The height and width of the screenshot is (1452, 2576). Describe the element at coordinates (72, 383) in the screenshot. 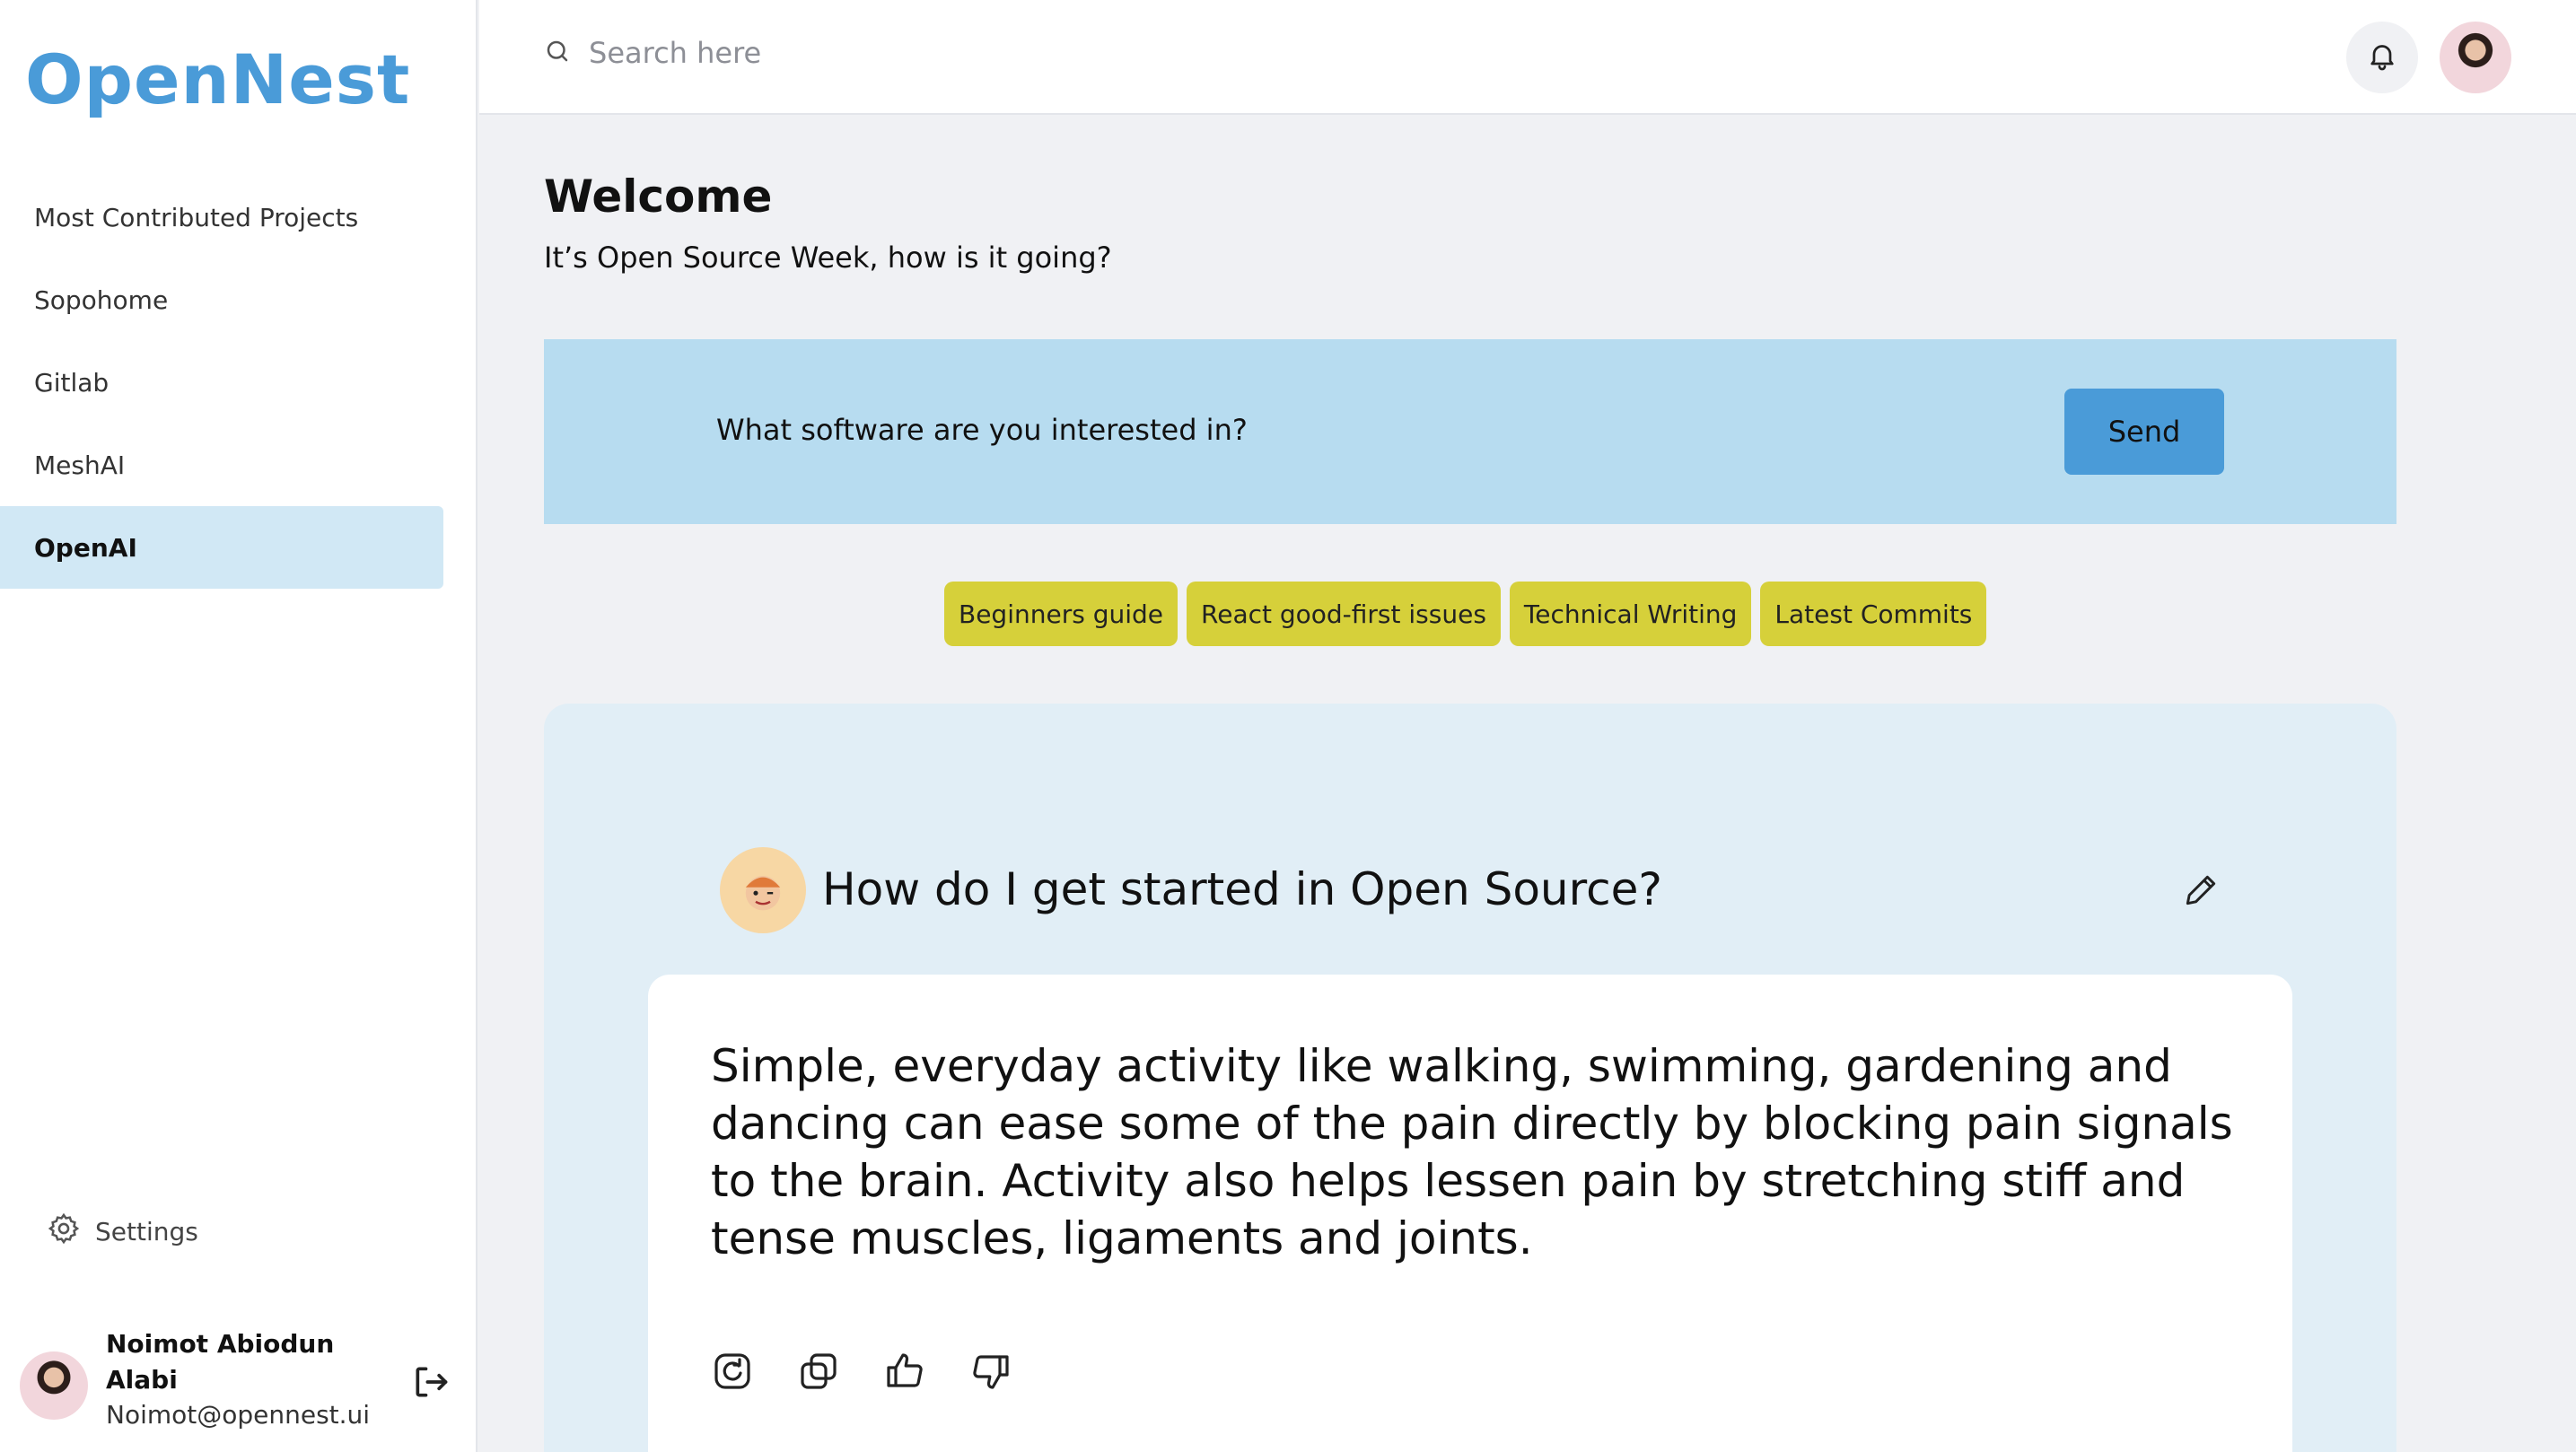

I see `sidebar-item-label: Gitlab` at that location.